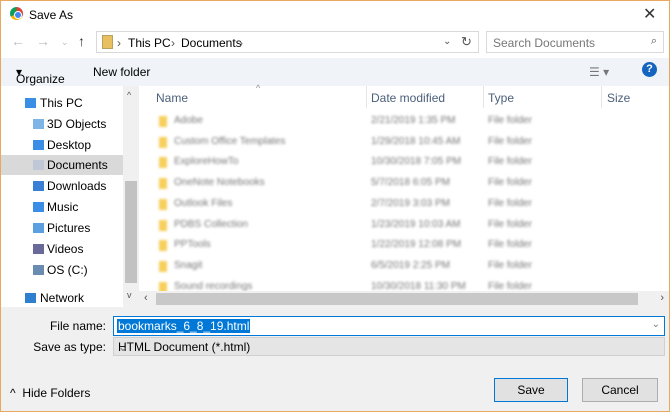 Image resolution: width=670 pixels, height=412 pixels. Describe the element at coordinates (544, 43) in the screenshot. I see `search-placeholder: Search Documents` at that location.